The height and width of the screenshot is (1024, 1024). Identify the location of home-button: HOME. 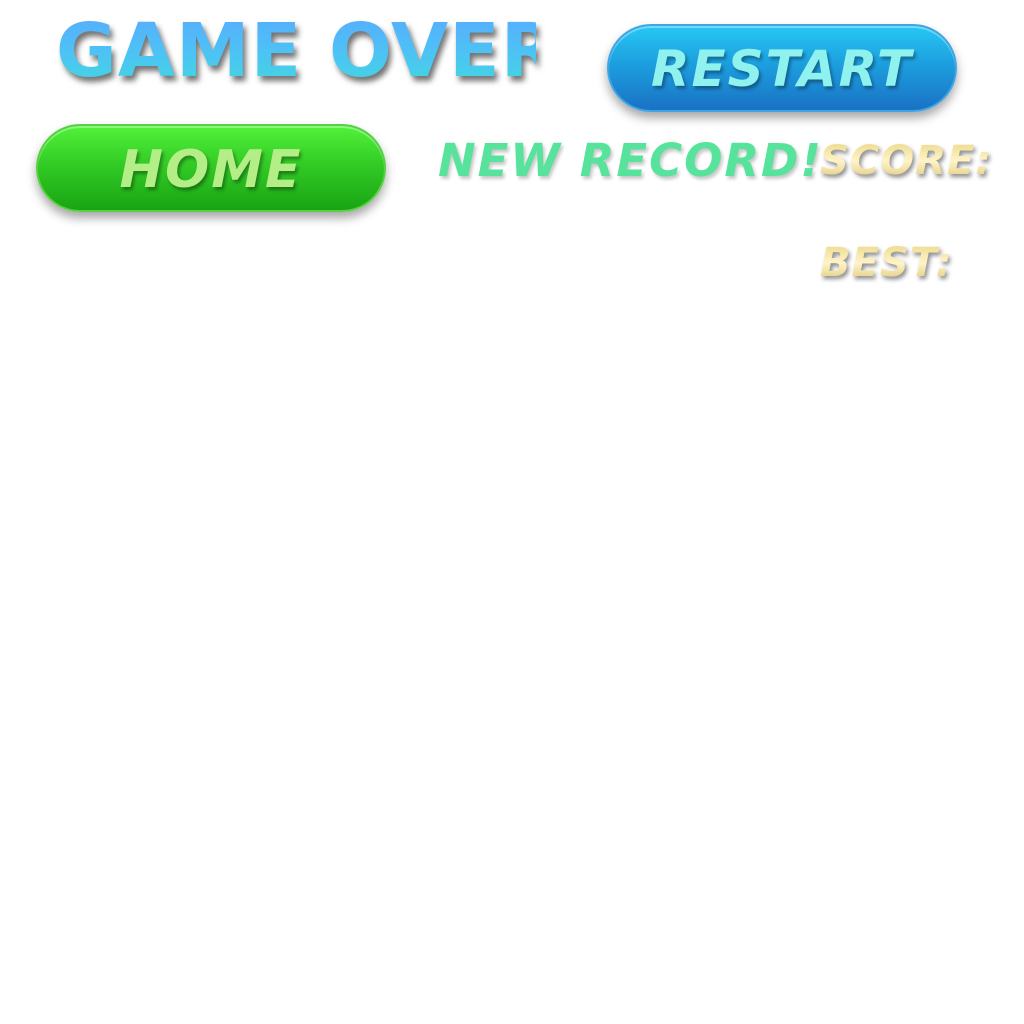
(211, 168).